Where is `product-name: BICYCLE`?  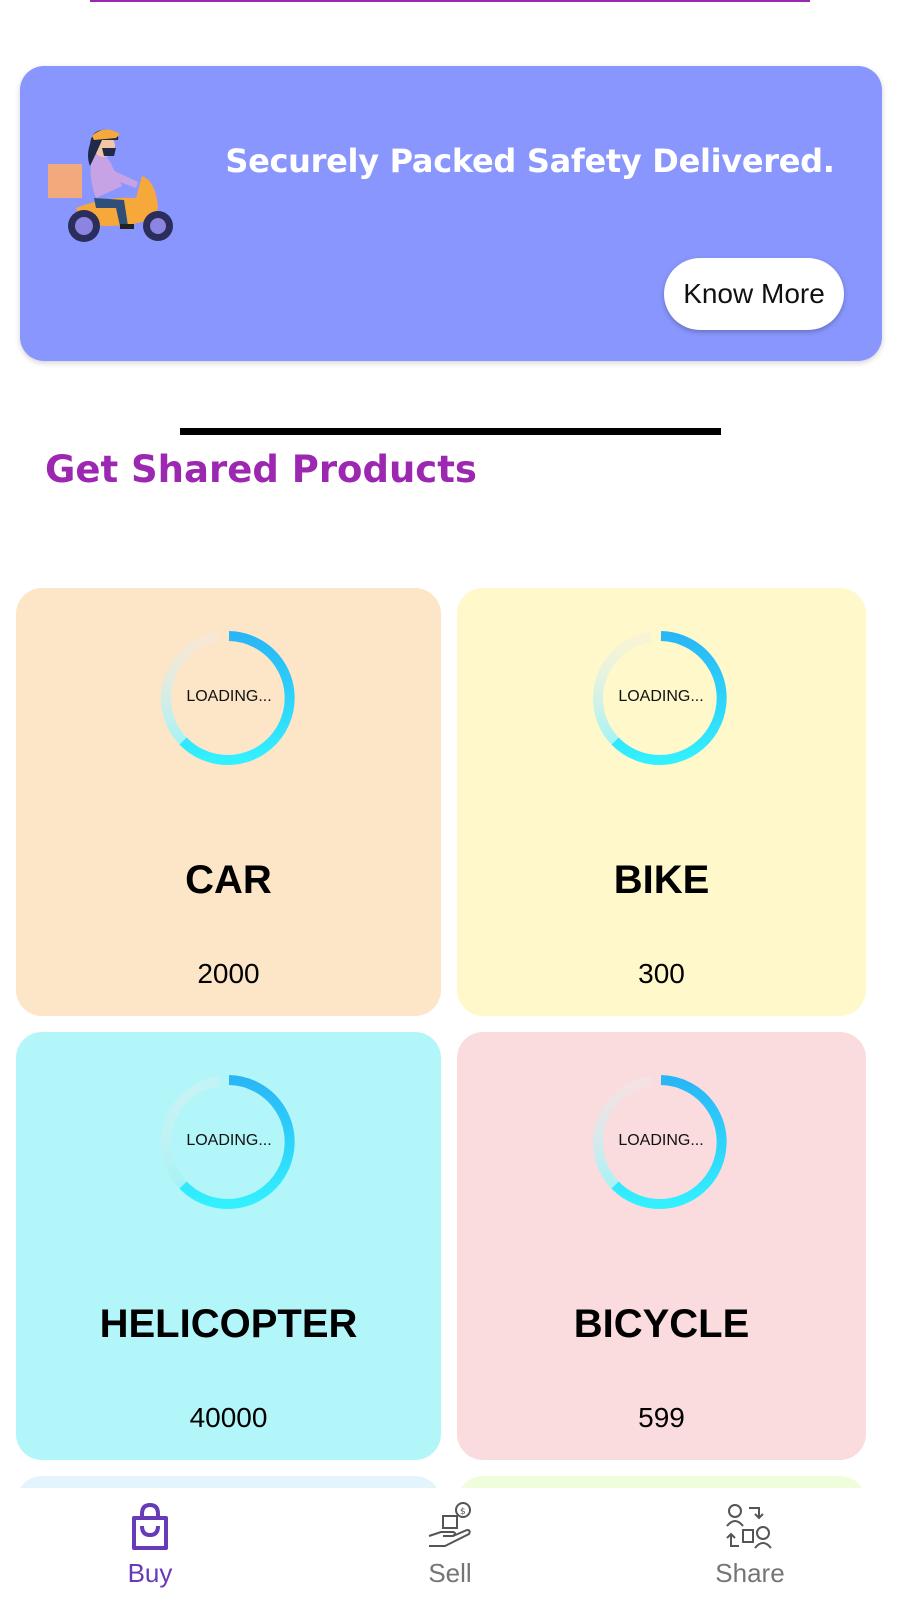
product-name: BICYCLE is located at coordinates (661, 1324).